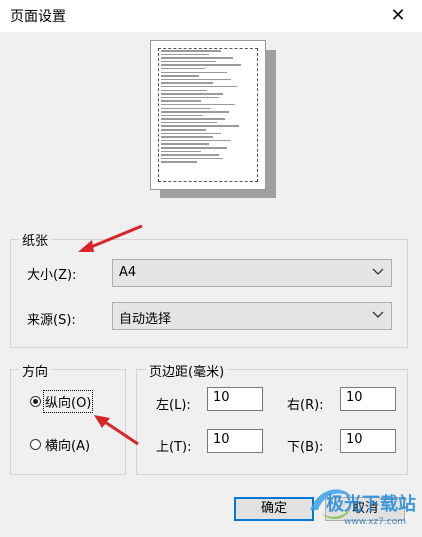 This screenshot has height=537, width=422. I want to click on landscape-radio, so click(35, 444).